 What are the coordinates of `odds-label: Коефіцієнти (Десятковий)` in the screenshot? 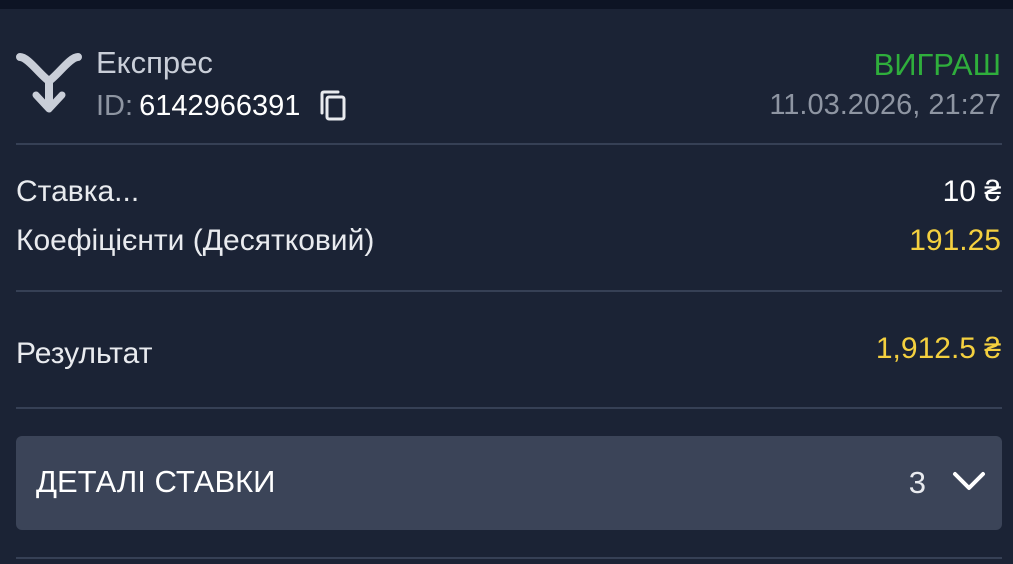 It's located at (195, 240).